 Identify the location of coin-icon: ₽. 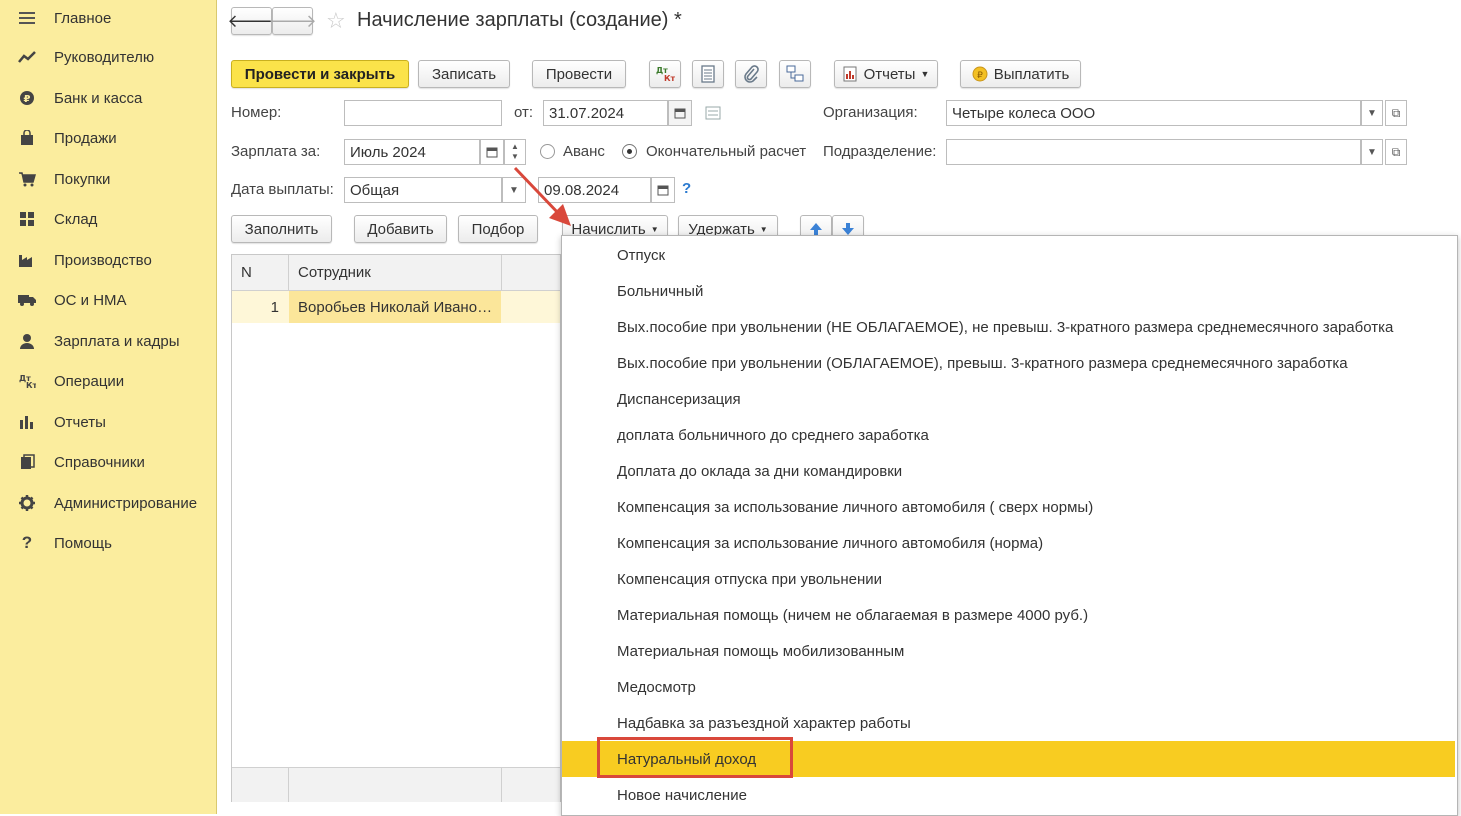
(980, 74).